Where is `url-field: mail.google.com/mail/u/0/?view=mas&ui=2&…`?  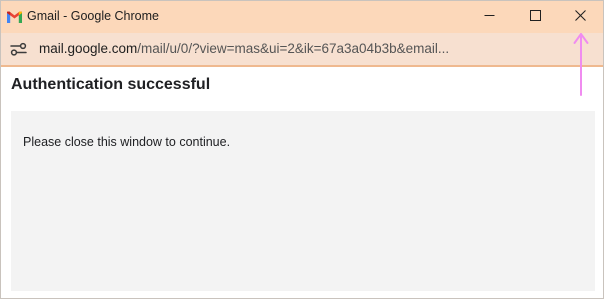
url-field: mail.google.com/mail/u/0/?view=mas&ui=2&… is located at coordinates (244, 48).